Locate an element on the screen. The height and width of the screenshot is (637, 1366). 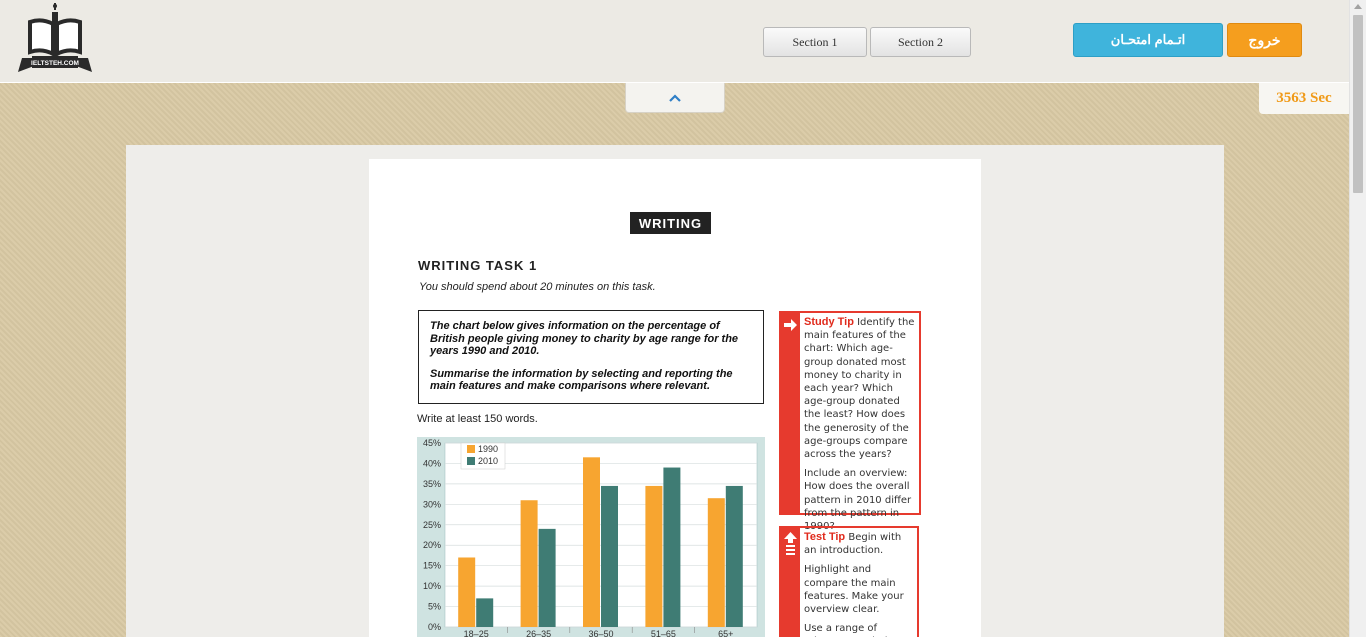
x-tick-label: 65+ is located at coordinates (725, 633).